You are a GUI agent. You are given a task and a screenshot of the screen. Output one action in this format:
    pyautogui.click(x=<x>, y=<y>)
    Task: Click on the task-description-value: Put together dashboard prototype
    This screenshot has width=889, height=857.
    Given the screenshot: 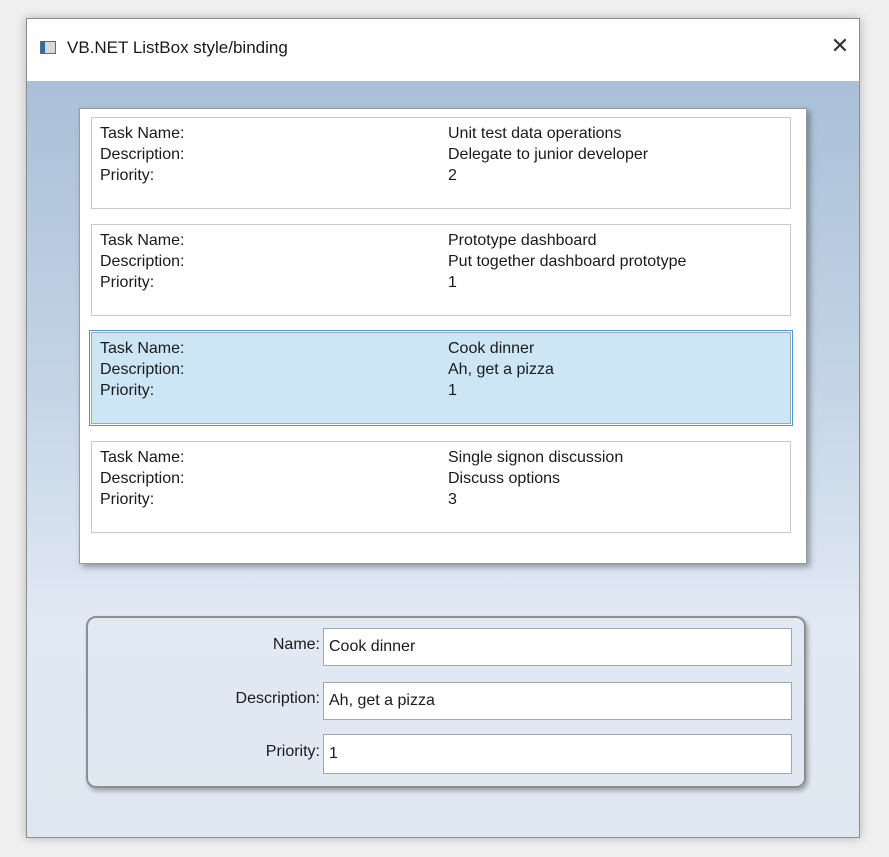 What is the action you would take?
    pyautogui.click(x=567, y=261)
    